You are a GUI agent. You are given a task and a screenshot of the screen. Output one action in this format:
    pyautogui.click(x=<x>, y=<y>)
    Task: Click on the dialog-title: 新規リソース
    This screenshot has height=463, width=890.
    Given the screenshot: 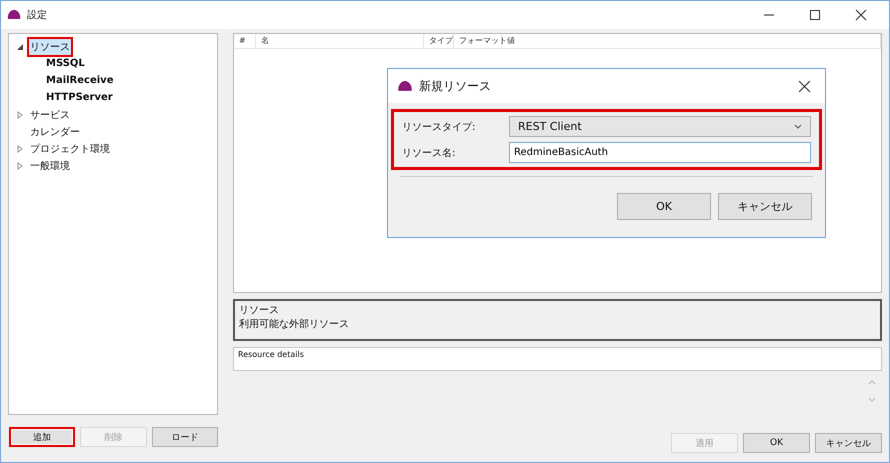 What is the action you would take?
    pyautogui.click(x=455, y=86)
    